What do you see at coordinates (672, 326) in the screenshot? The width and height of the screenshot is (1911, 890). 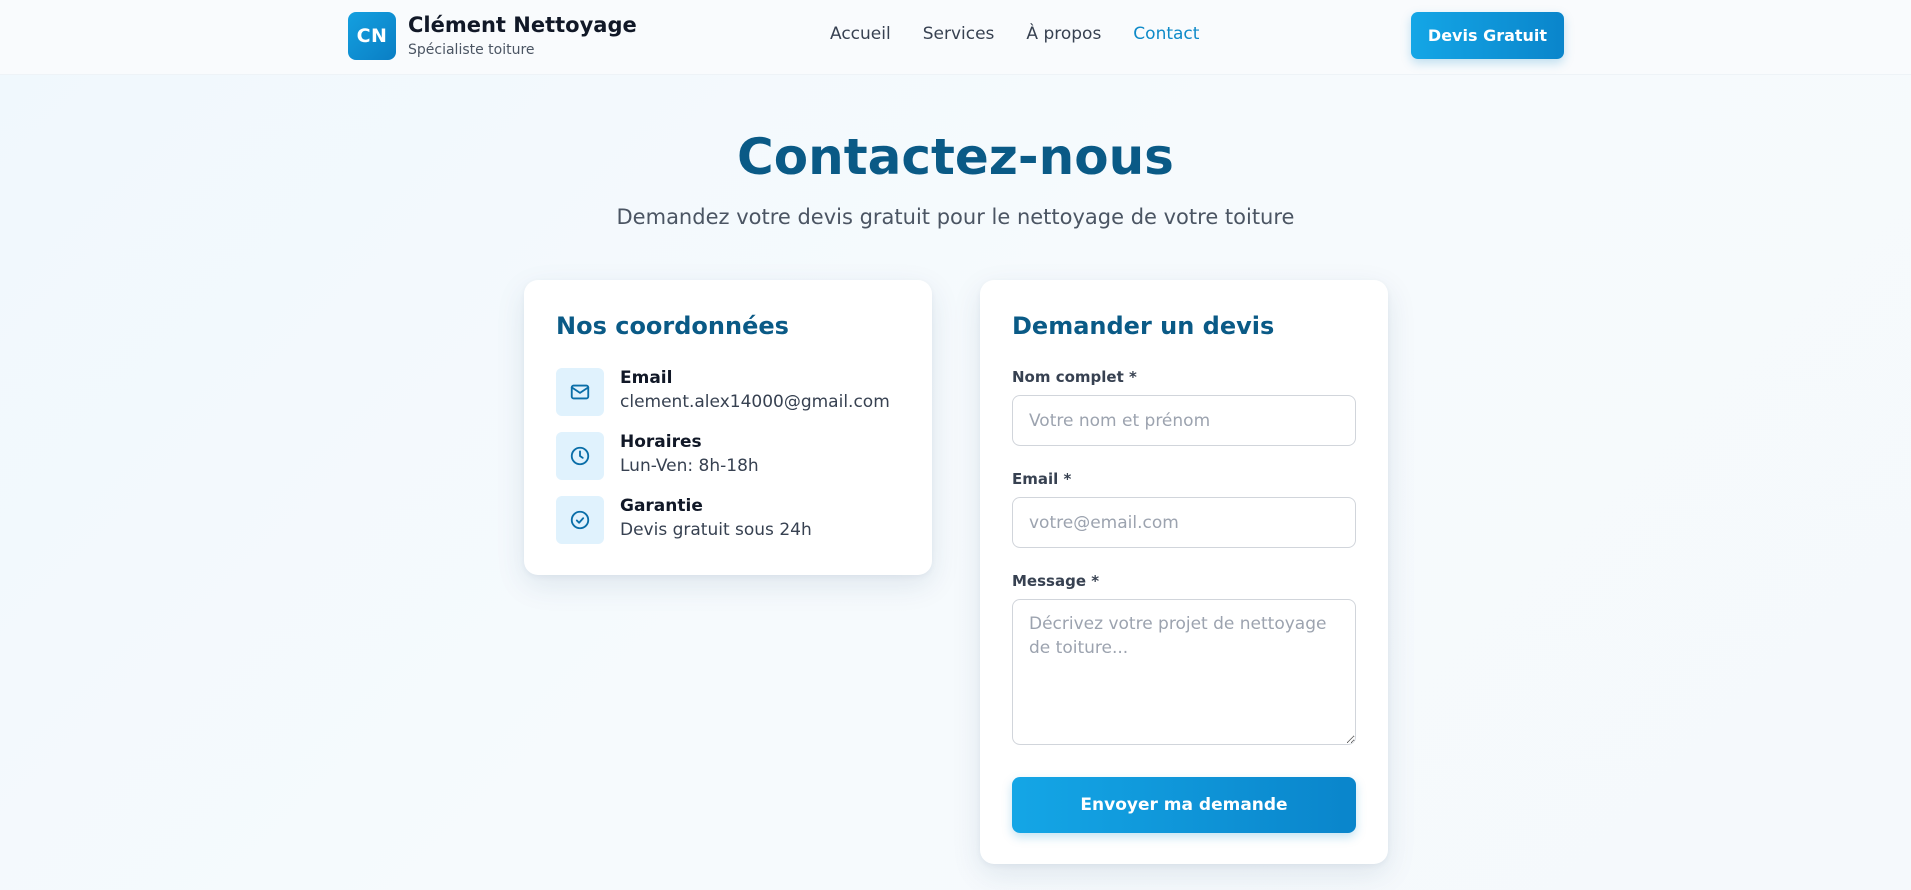 I see `contact-info-title: Nos coordonnées` at bounding box center [672, 326].